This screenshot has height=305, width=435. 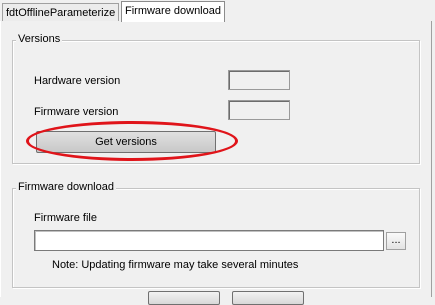 What do you see at coordinates (184, 298) in the screenshot?
I see `download-button` at bounding box center [184, 298].